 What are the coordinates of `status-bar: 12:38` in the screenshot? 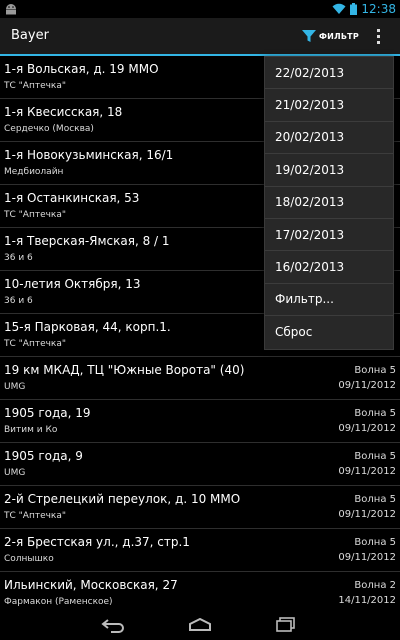 It's located at (200, 9).